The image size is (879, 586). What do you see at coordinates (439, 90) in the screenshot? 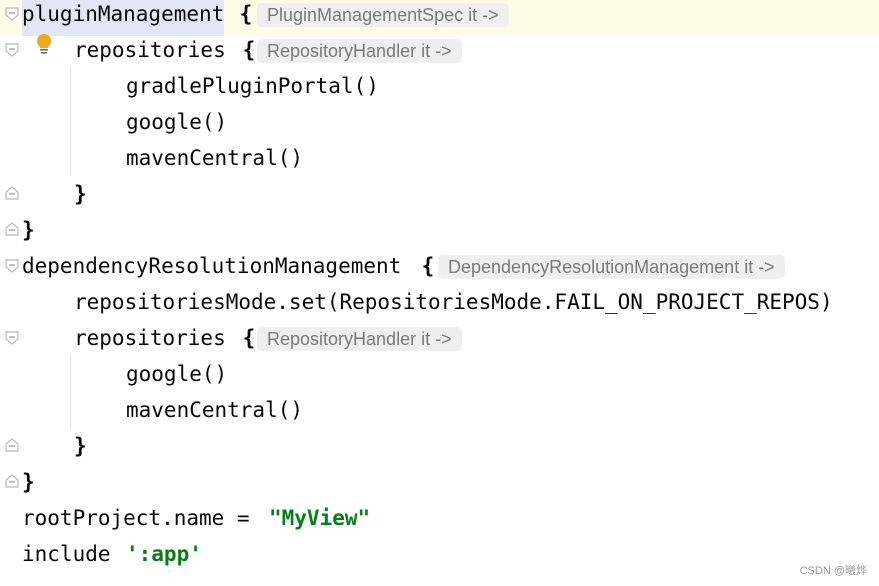
I see `code-line: gradlePluginPortal()` at bounding box center [439, 90].